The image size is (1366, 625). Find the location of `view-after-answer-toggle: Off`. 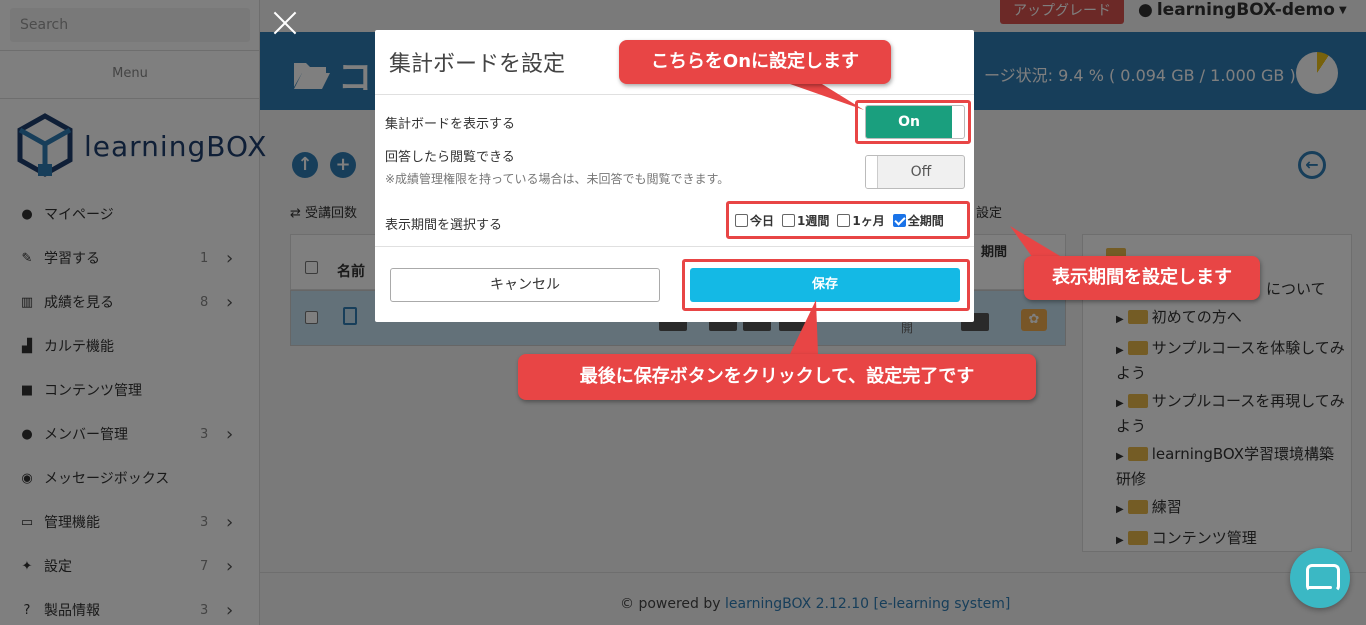

view-after-answer-toggle: Off is located at coordinates (915, 172).